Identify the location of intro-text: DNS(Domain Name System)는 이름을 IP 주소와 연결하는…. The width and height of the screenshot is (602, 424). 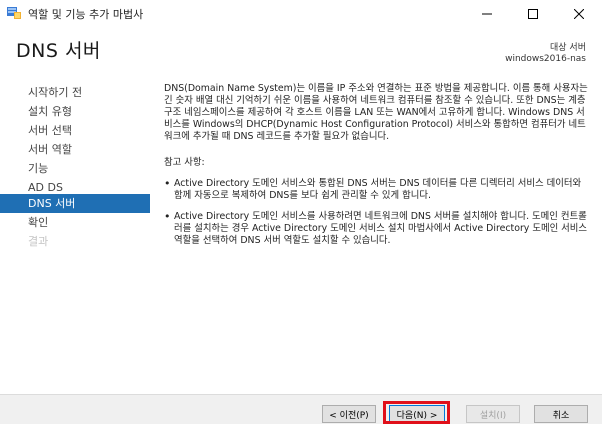
(376, 112).